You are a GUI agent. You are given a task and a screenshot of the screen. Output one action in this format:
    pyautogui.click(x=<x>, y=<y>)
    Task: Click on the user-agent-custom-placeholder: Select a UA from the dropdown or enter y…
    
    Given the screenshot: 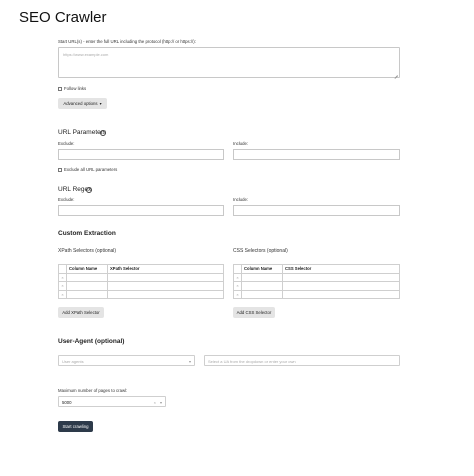 What is the action you would take?
    pyautogui.click(x=252, y=361)
    